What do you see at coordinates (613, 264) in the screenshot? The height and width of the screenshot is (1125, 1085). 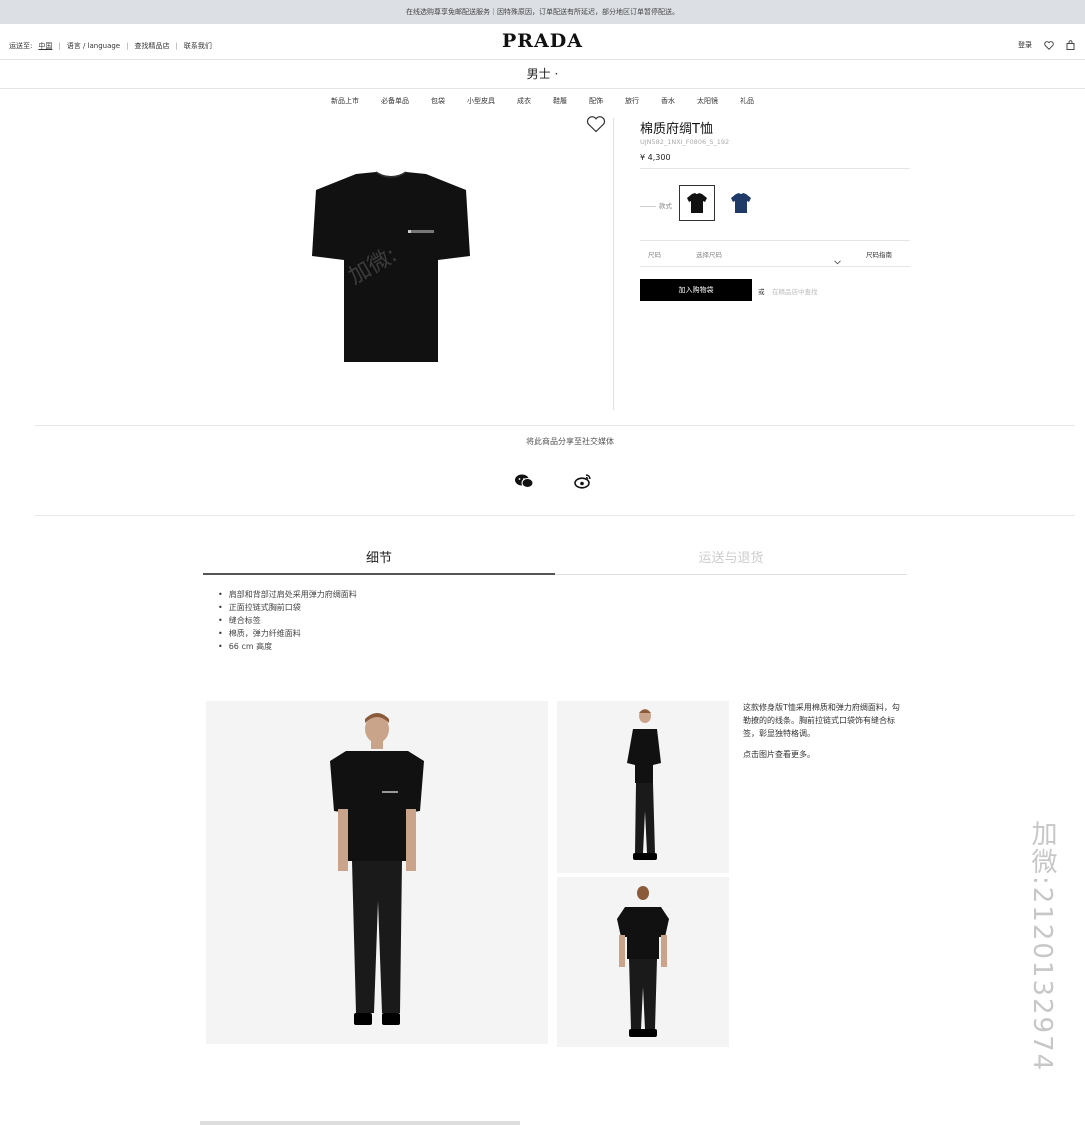 I see `divider-vertical` at bounding box center [613, 264].